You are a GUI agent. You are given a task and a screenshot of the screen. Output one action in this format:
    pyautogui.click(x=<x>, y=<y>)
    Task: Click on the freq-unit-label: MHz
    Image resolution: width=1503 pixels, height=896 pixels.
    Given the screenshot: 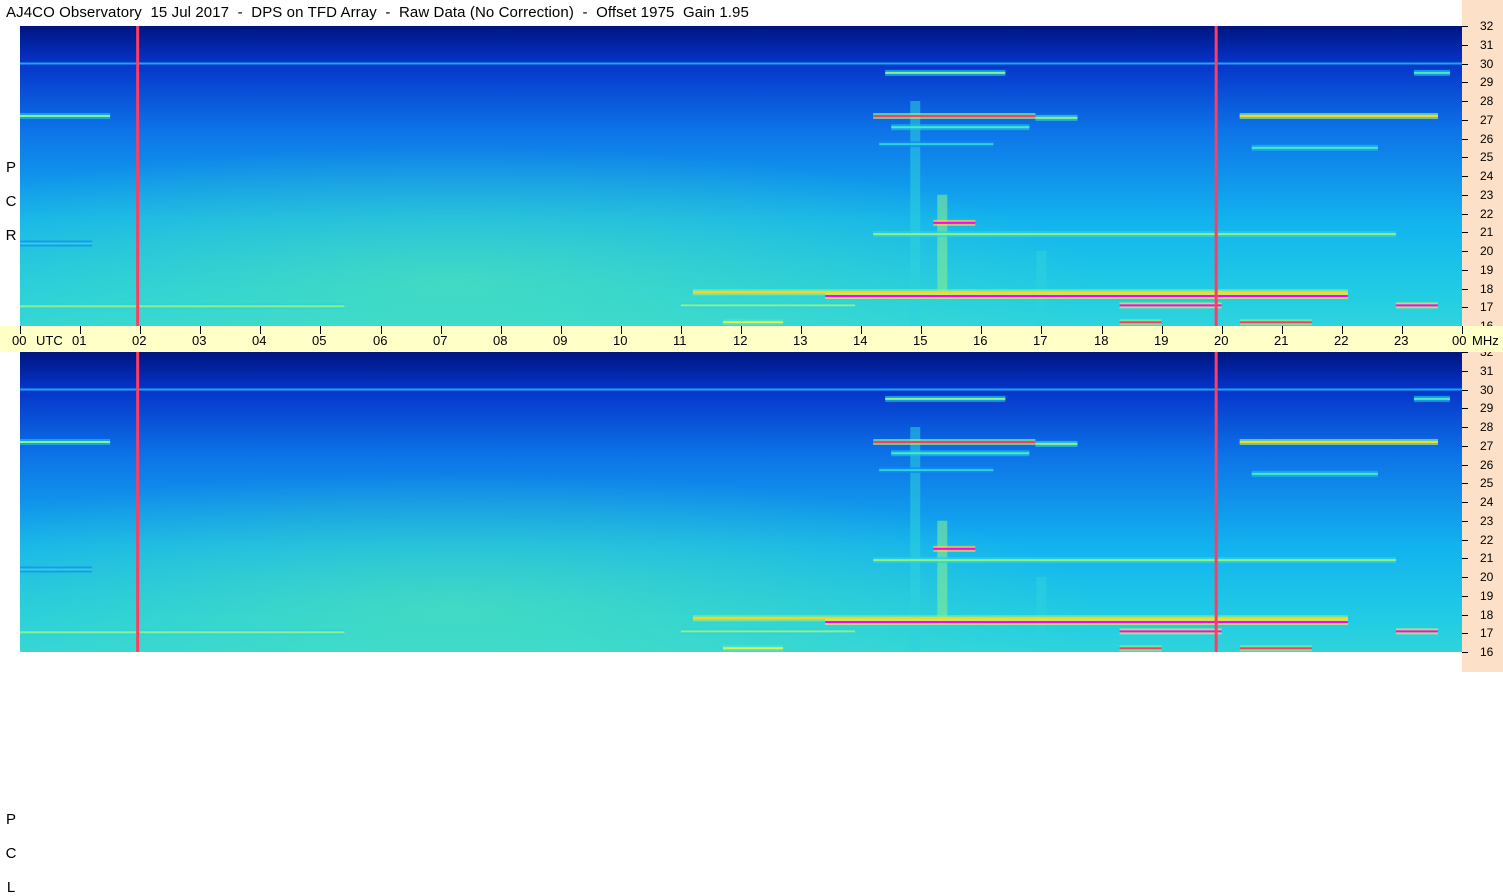 What is the action you would take?
    pyautogui.click(x=1485, y=340)
    